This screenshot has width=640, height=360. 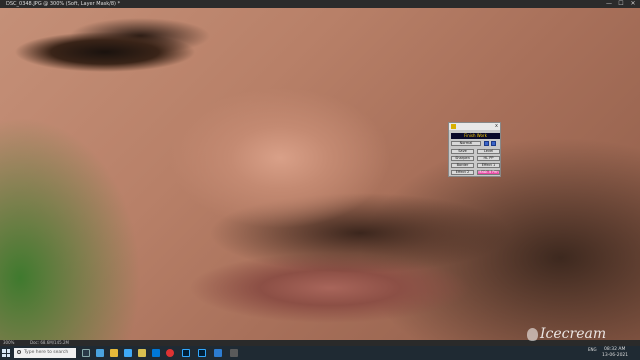 I want to click on effect-1-button: Effect 1, so click(x=488, y=165).